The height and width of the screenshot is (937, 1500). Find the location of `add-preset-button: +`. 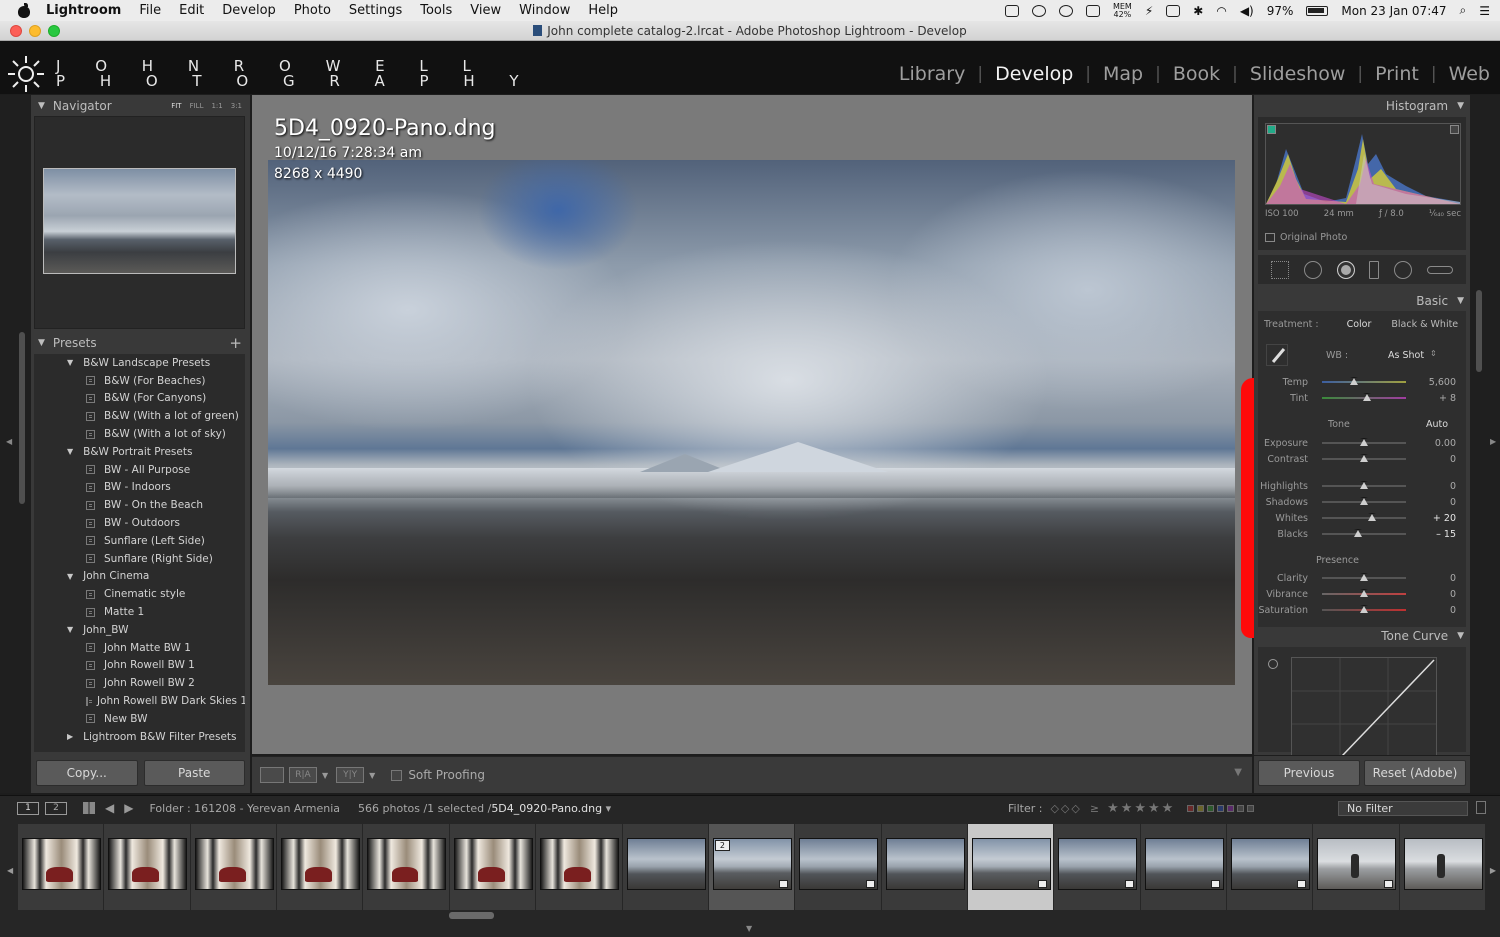

add-preset-button: + is located at coordinates (235, 343).